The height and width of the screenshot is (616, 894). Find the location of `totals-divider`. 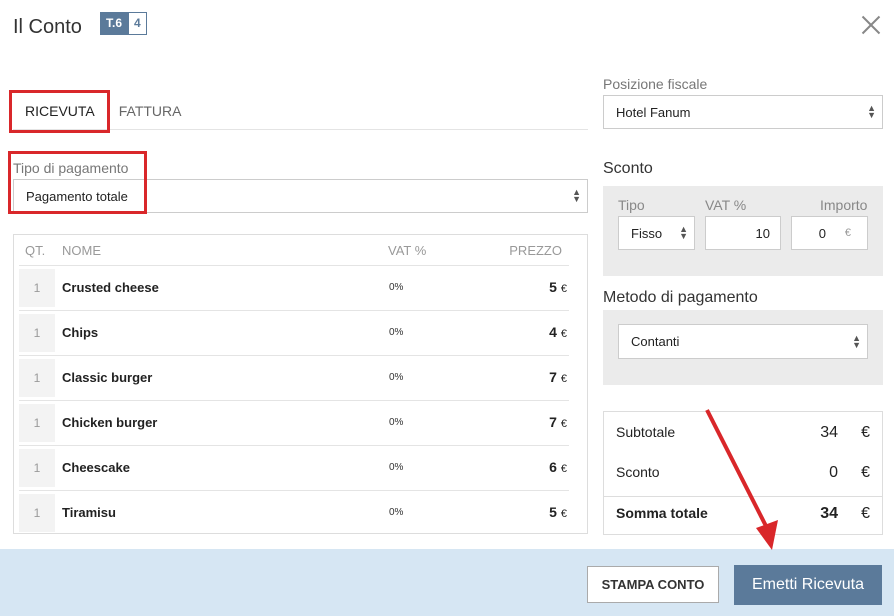

totals-divider is located at coordinates (743, 496).